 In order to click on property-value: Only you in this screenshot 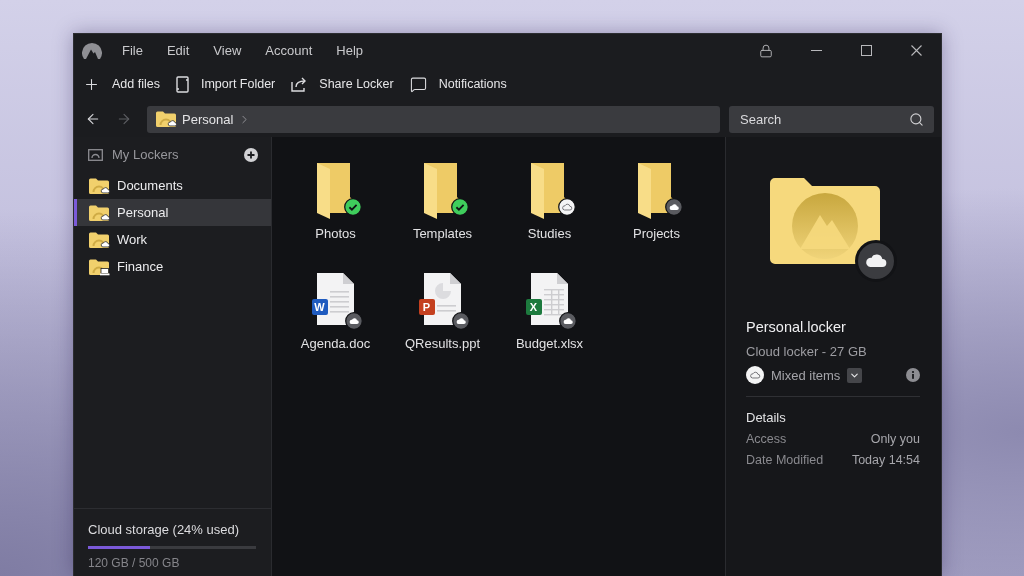, I will do `click(895, 439)`.